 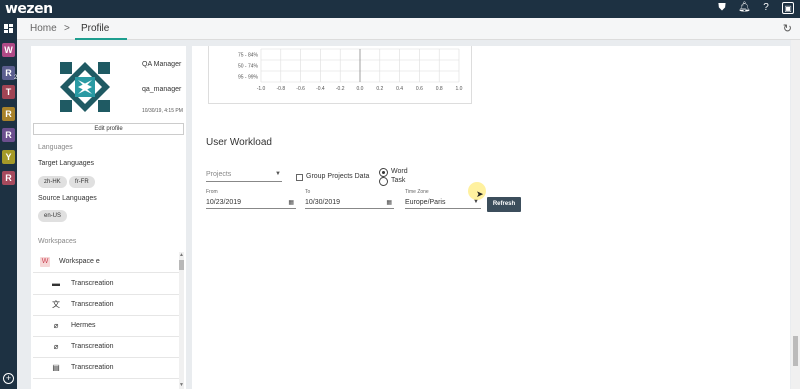 What do you see at coordinates (181, 385) in the screenshot?
I see `scroll-down-icon: ▼` at bounding box center [181, 385].